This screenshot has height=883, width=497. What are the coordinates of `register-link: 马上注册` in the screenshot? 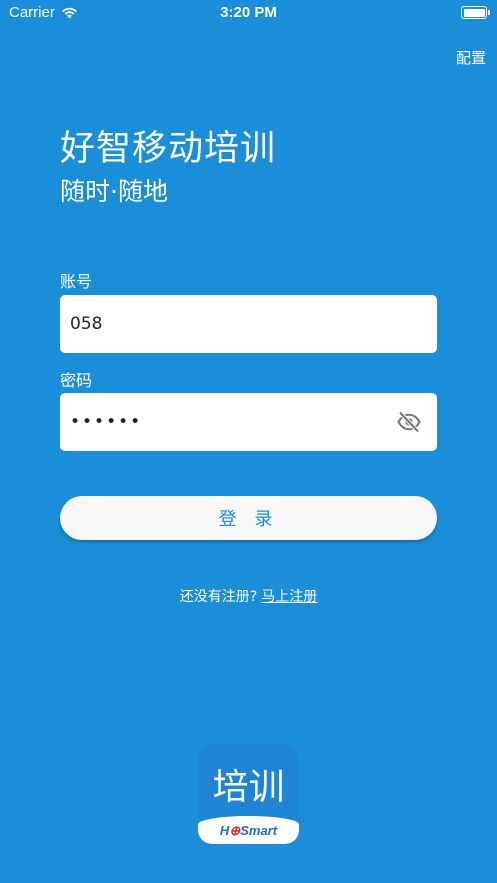 It's located at (289, 597).